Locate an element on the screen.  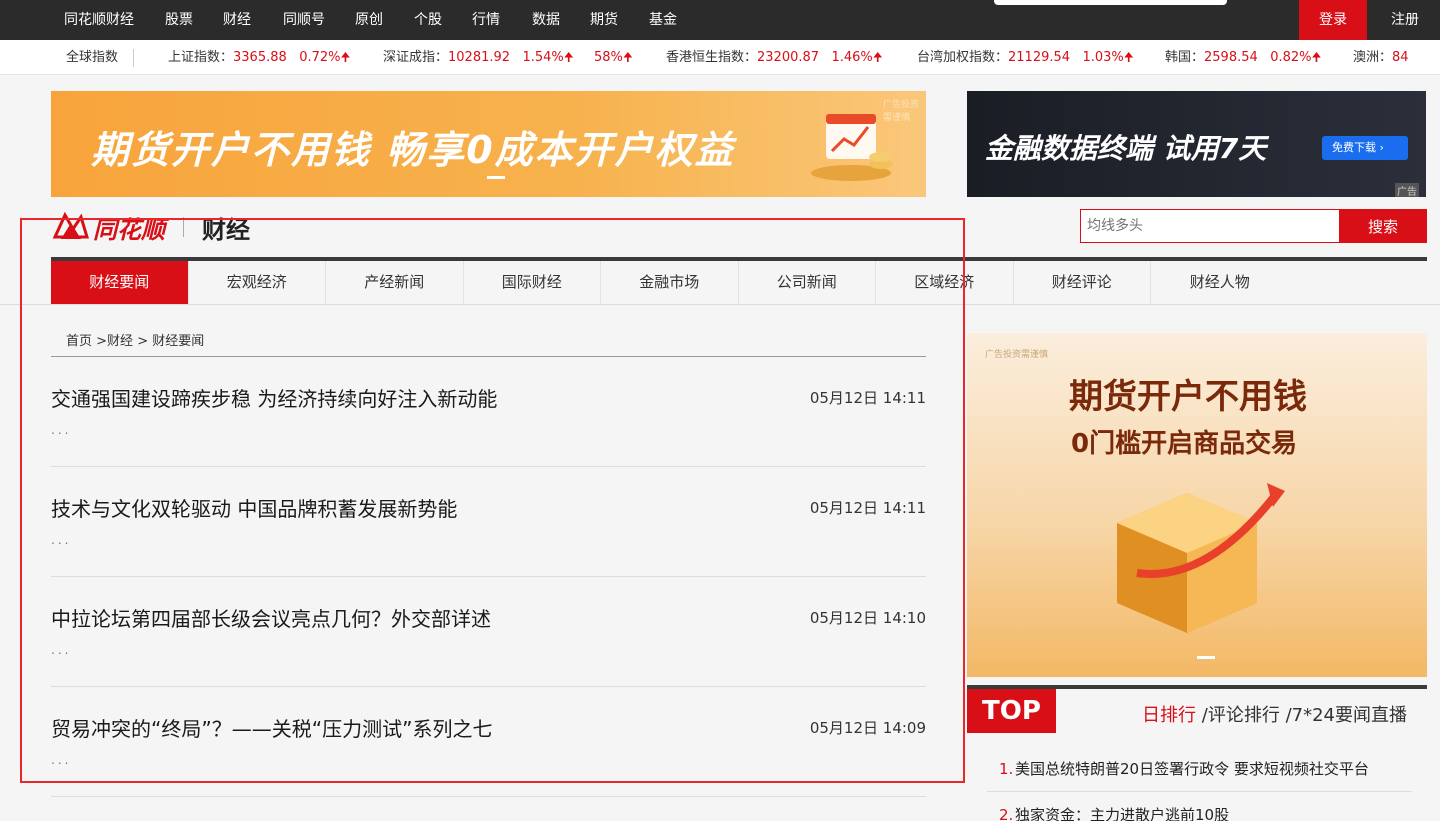
nav-link-tonghuashun-account: 同顺号 is located at coordinates (319, 20).